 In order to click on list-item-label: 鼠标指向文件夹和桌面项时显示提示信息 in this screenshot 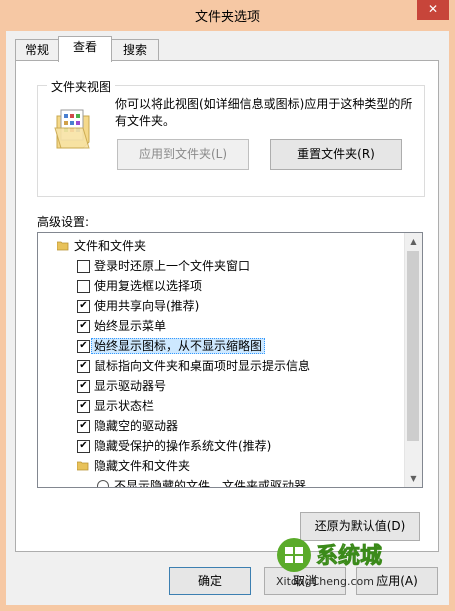, I will do `click(202, 366)`.